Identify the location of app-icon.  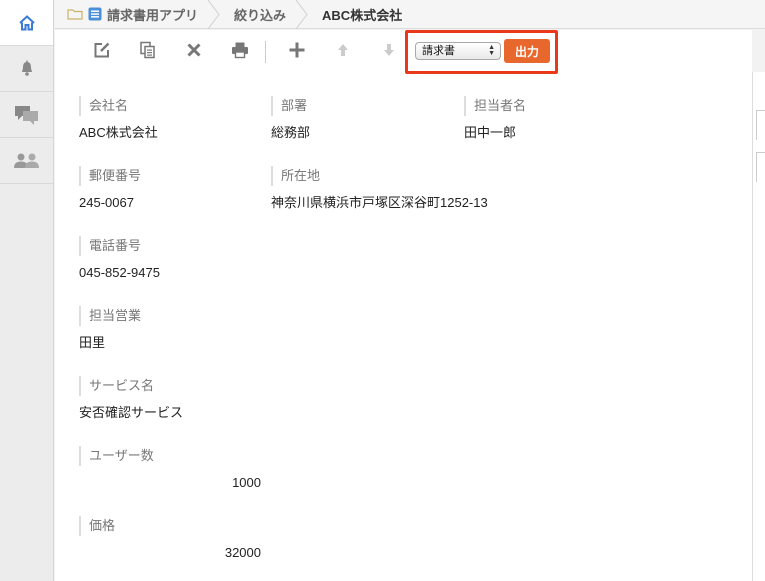
(95, 14).